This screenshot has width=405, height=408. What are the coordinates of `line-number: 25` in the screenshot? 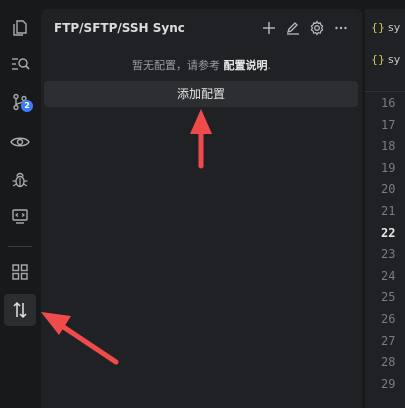 It's located at (388, 297).